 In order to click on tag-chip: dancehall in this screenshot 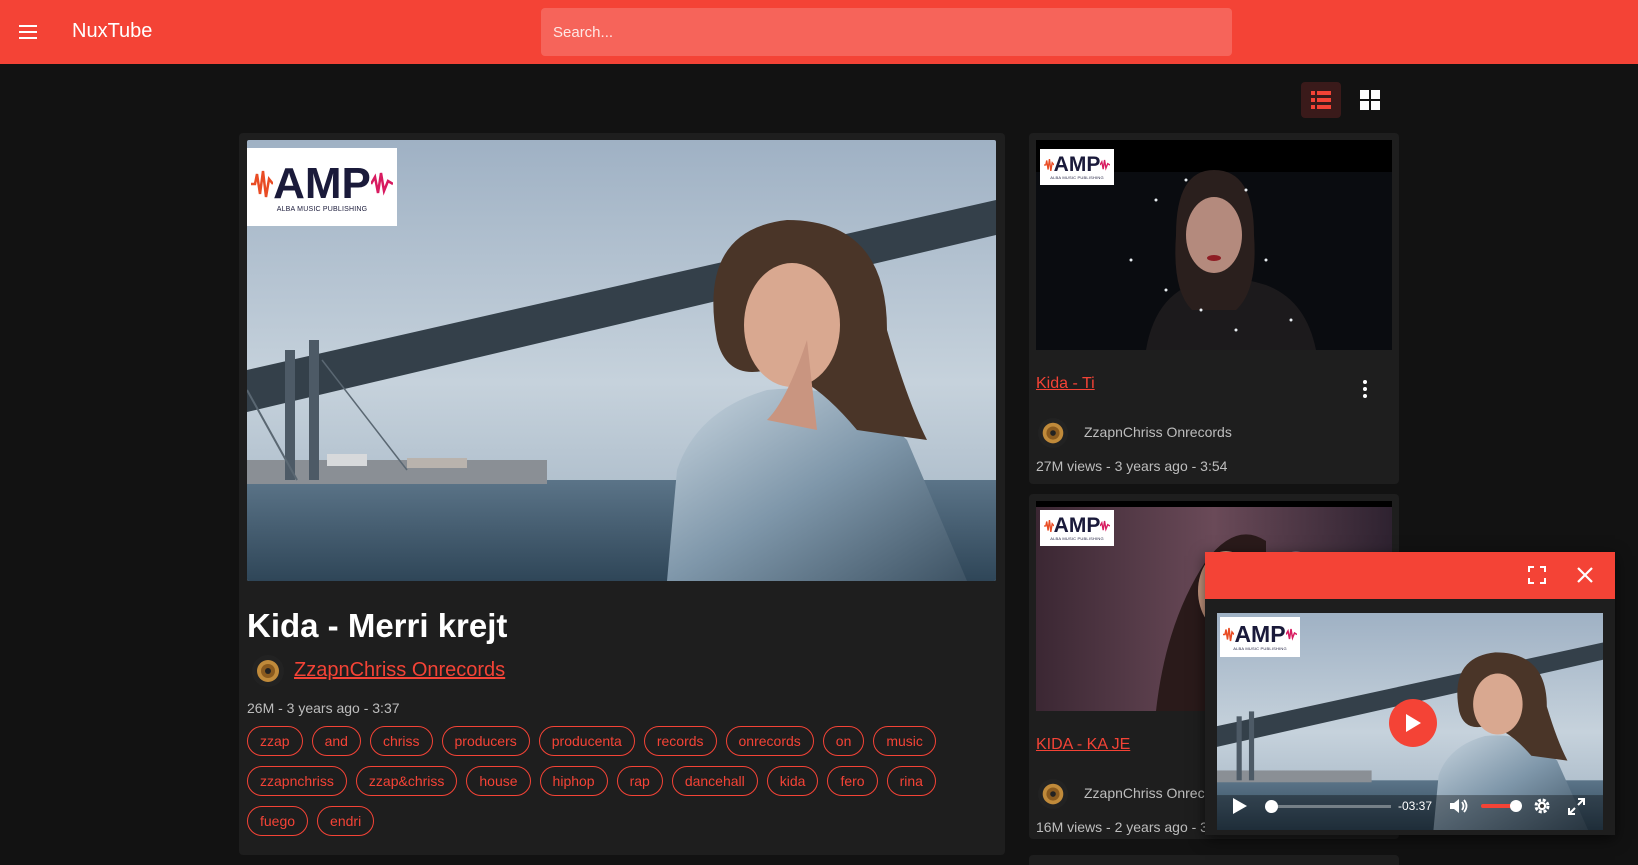, I will do `click(714, 781)`.